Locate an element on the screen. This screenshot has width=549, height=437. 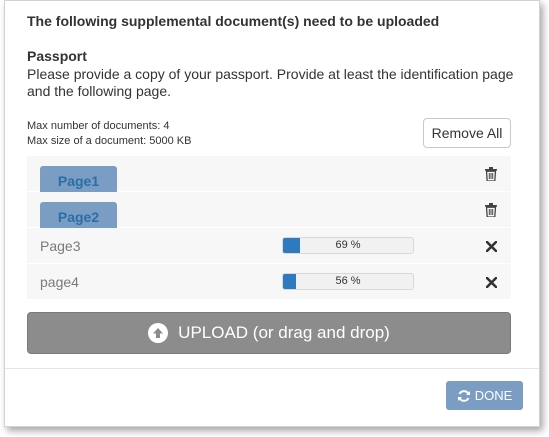
upload-progress-bar: 56 % is located at coordinates (348, 281).